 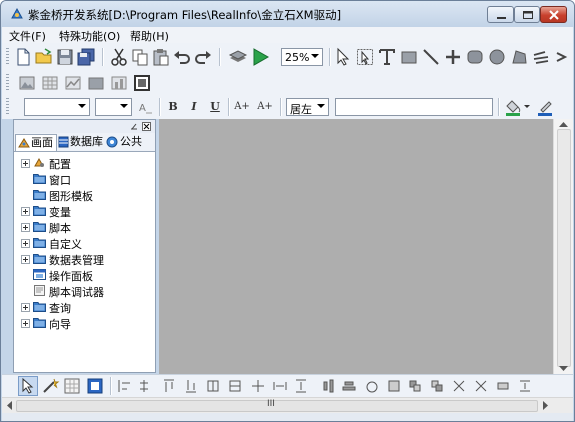 What do you see at coordinates (238, 57) in the screenshot?
I see `compile-button` at bounding box center [238, 57].